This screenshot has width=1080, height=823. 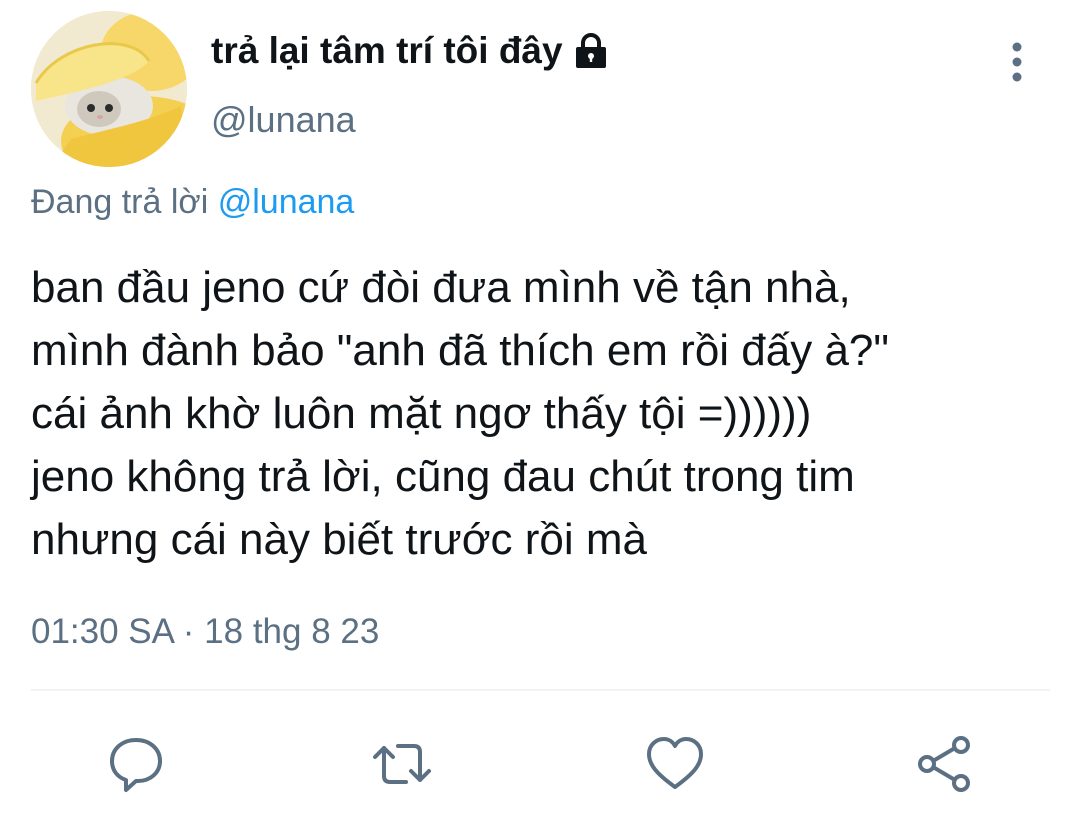 I want to click on heart-icon, so click(x=675, y=763).